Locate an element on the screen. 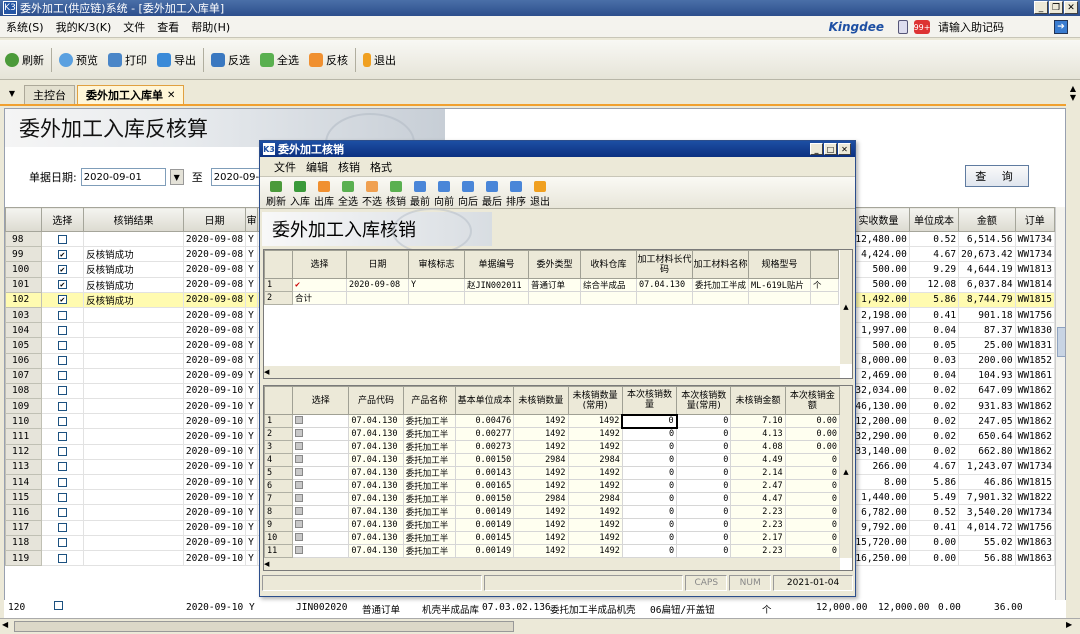 This screenshot has height=634, width=1080. d-inbound-button: 入库 is located at coordinates (300, 194).